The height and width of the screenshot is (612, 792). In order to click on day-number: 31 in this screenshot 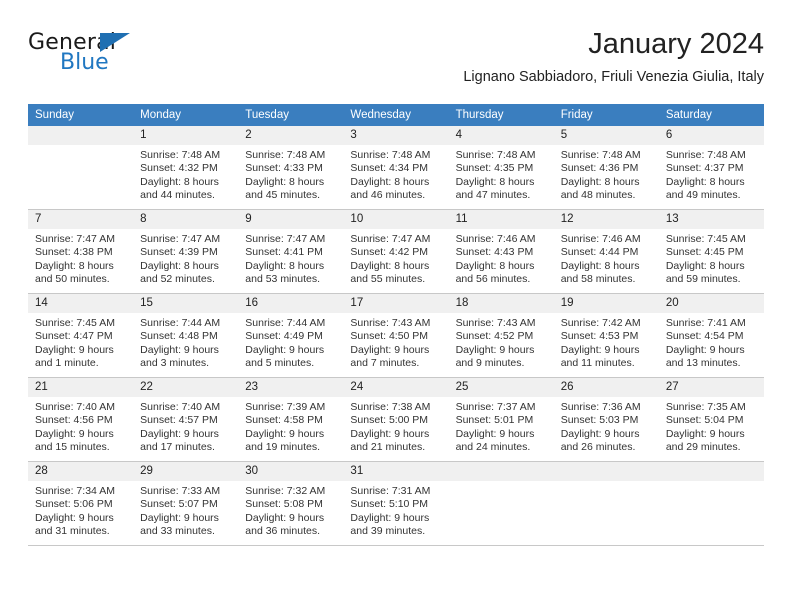, I will do `click(396, 471)`.